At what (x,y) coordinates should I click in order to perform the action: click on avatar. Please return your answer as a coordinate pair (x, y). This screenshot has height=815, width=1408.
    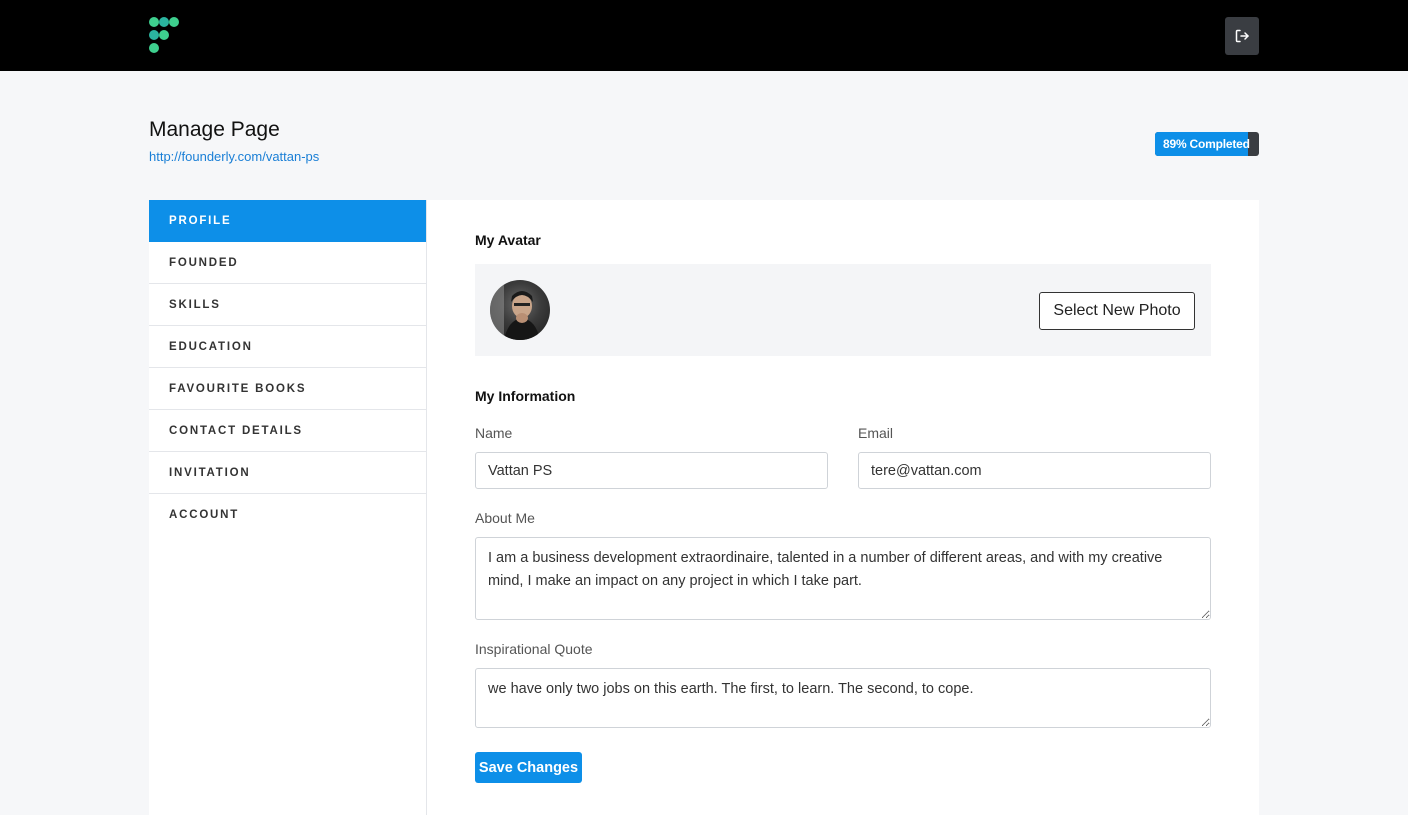
    Looking at the image, I should click on (520, 310).